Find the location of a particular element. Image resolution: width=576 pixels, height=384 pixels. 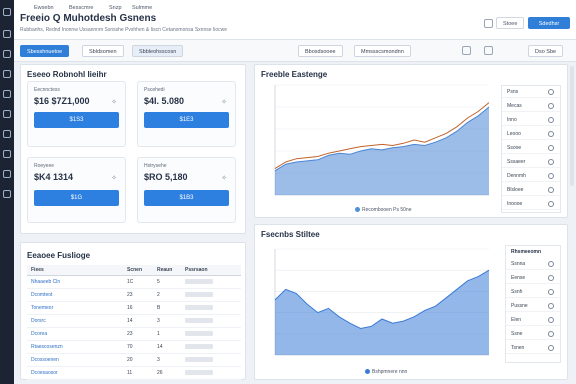

cell: 26 is located at coordinates (167, 373).